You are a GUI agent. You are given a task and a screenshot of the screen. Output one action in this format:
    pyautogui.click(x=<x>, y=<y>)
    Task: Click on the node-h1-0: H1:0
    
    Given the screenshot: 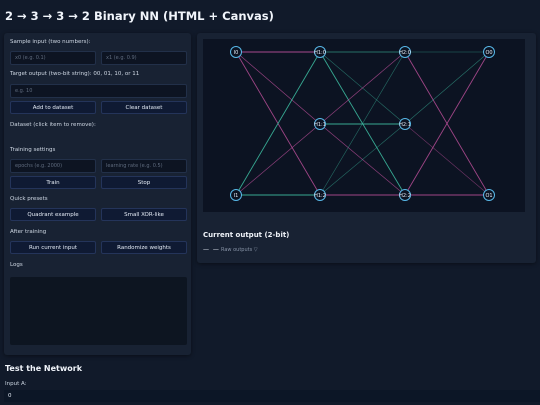 What is the action you would take?
    pyautogui.click(x=320, y=52)
    